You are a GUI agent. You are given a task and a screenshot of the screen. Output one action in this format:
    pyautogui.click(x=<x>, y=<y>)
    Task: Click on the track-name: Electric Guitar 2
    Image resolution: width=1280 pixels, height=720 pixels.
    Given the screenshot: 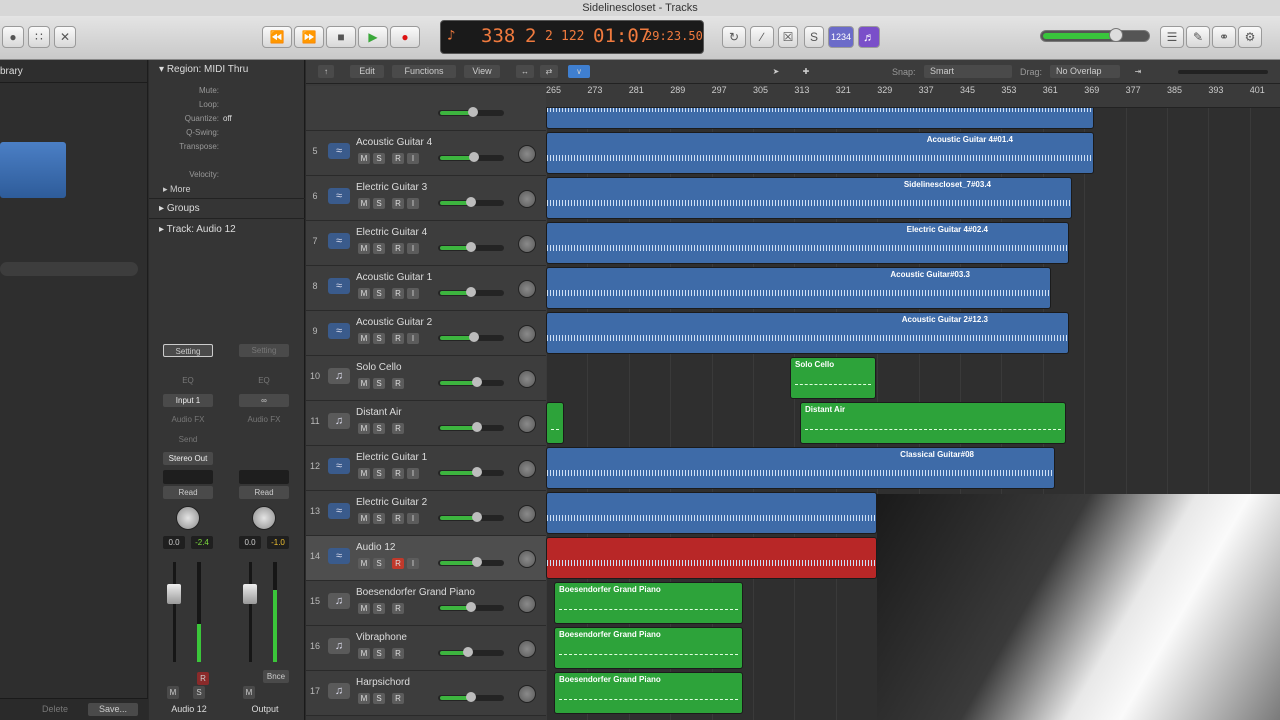 What is the action you would take?
    pyautogui.click(x=391, y=502)
    